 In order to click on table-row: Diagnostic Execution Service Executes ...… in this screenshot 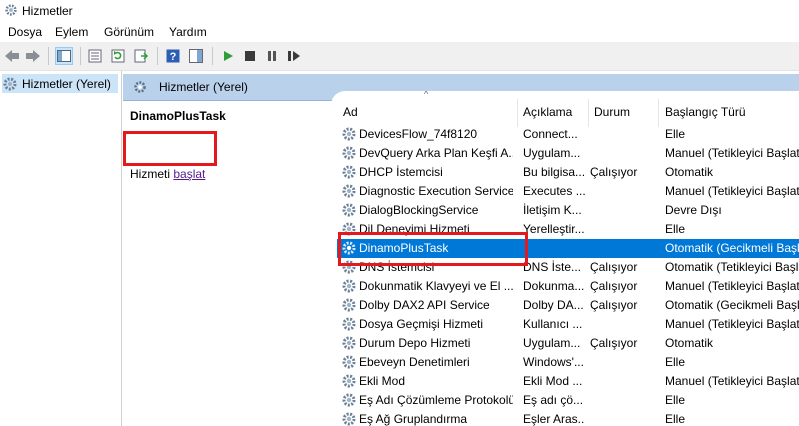, I will do `click(568, 191)`.